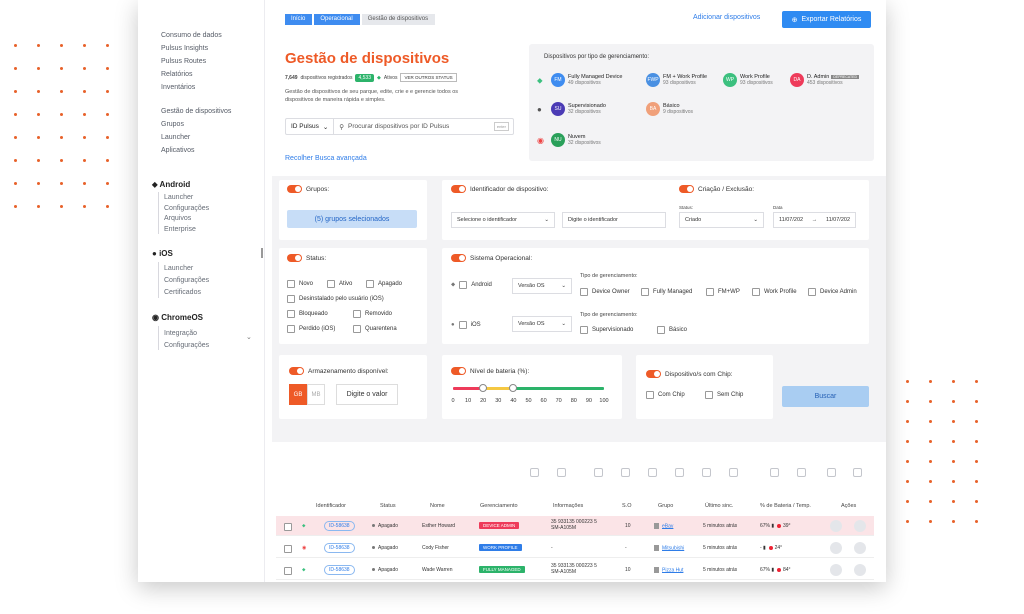 This screenshot has width=1024, height=614. I want to click on management-su: ● SU Supervisionado 32 dispositivos, so click(571, 109).